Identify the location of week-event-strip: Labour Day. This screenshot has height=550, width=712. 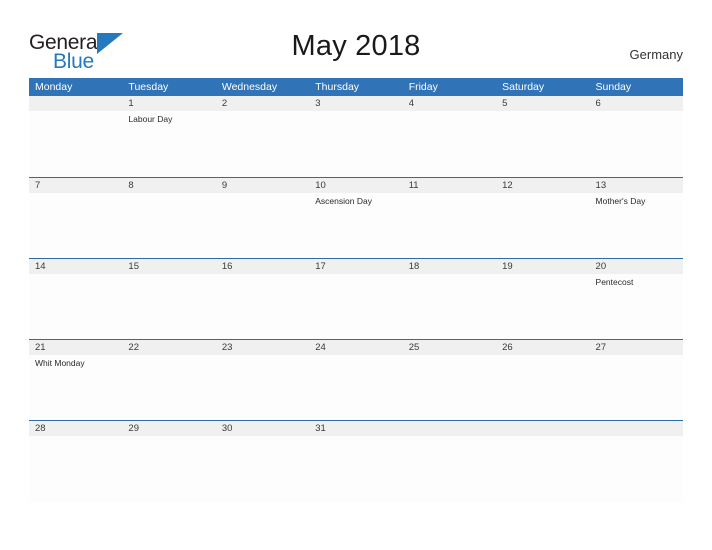
(356, 144).